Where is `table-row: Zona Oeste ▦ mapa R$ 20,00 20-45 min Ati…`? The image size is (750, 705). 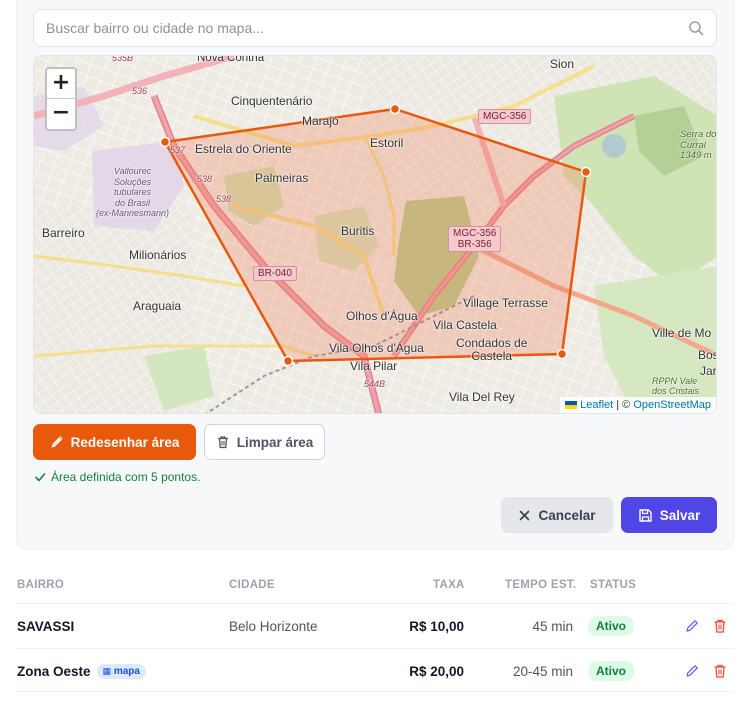
table-row: Zona Oeste ▦ mapa R$ 20,00 20-45 min Ati… is located at coordinates (375, 670).